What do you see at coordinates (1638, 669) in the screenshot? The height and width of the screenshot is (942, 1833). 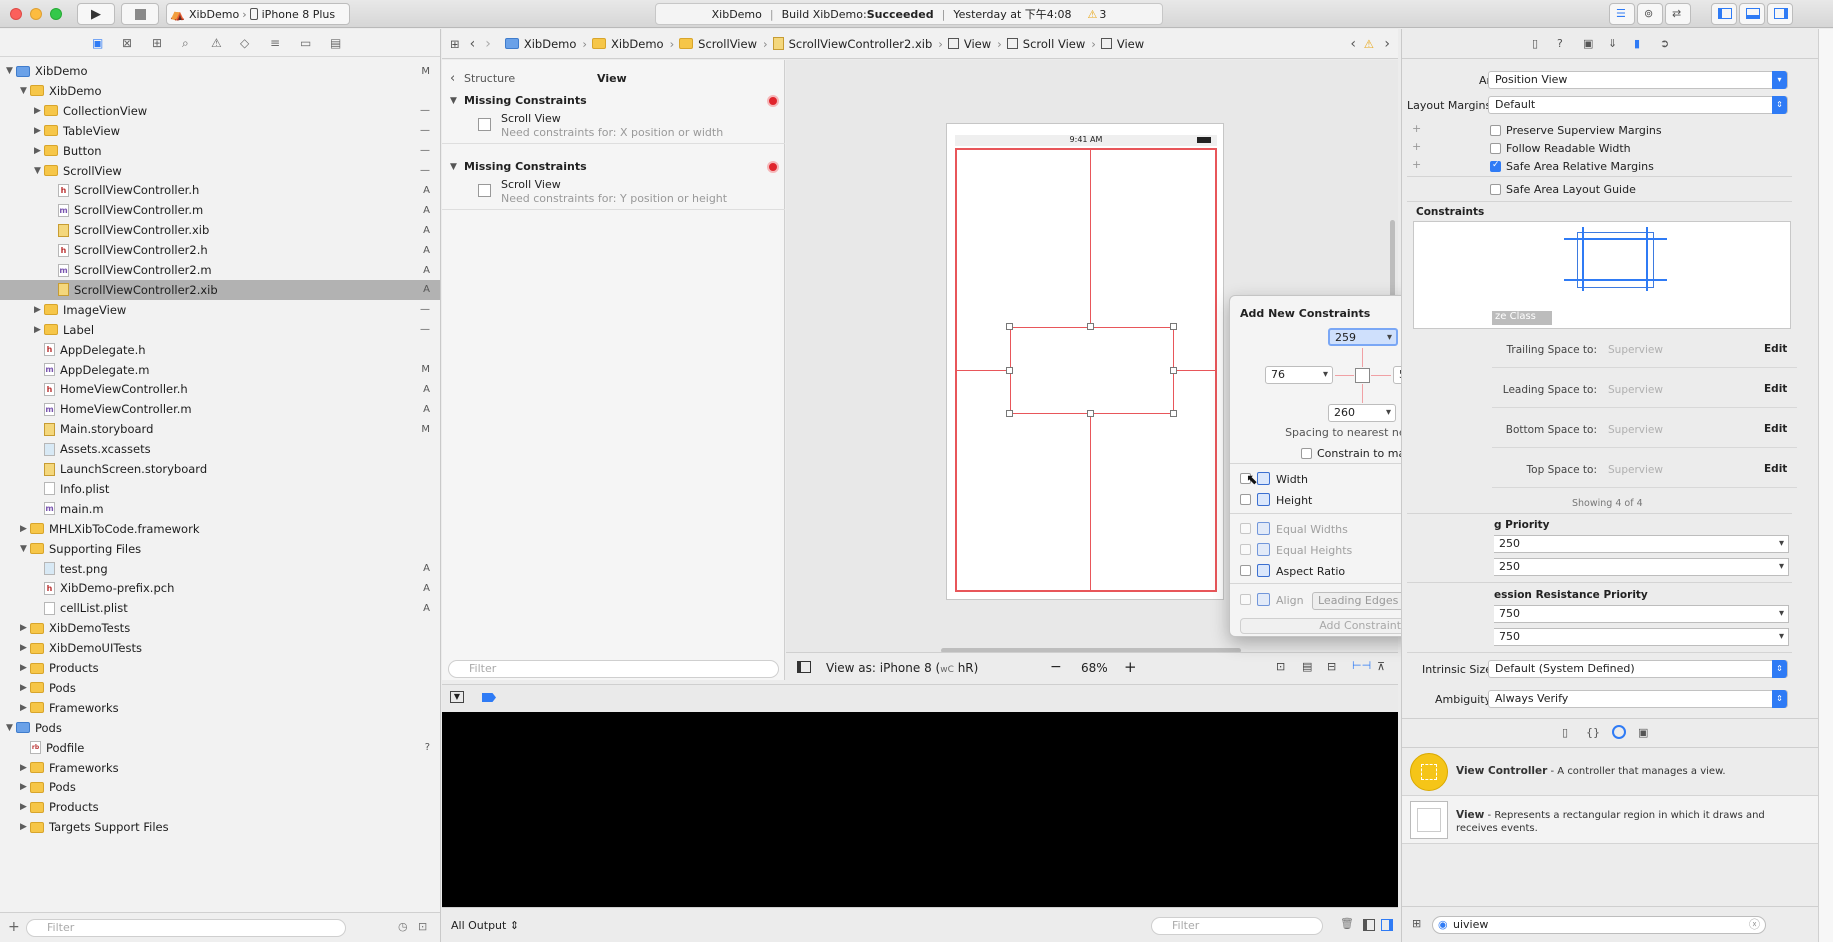 I see `intrinsic-size-select: Default (System Defined) ⇕` at bounding box center [1638, 669].